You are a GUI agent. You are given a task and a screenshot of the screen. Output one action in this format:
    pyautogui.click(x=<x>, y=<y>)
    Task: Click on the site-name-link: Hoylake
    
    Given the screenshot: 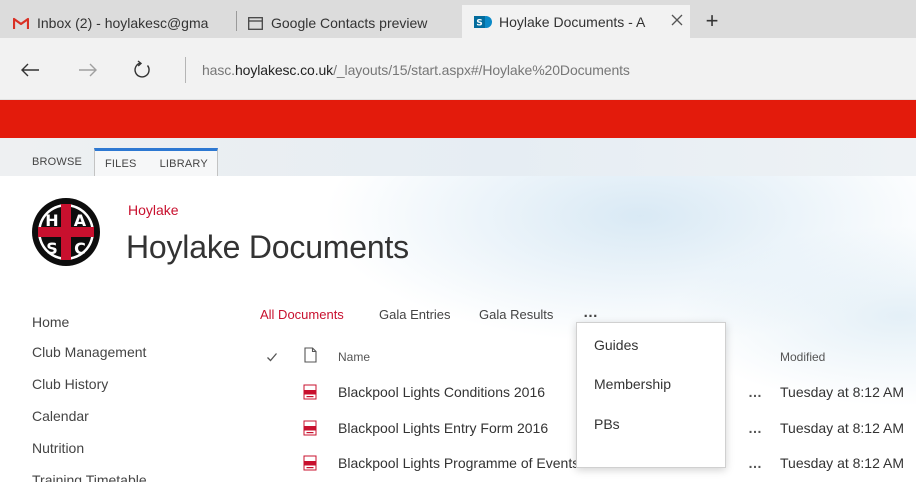 What is the action you would take?
    pyautogui.click(x=153, y=210)
    